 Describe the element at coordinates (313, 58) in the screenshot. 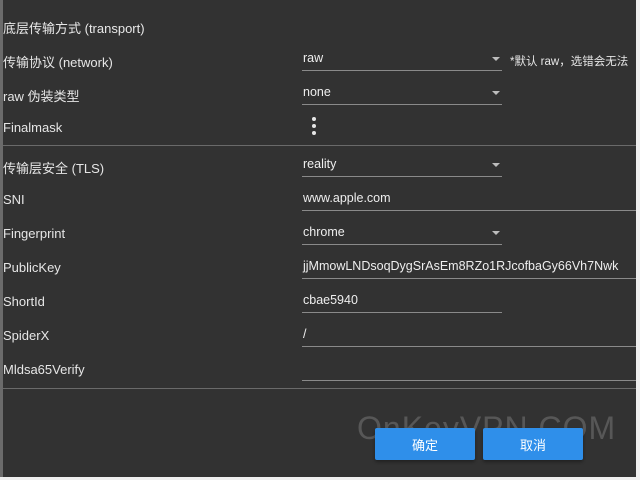

I see `network-value: raw` at that location.